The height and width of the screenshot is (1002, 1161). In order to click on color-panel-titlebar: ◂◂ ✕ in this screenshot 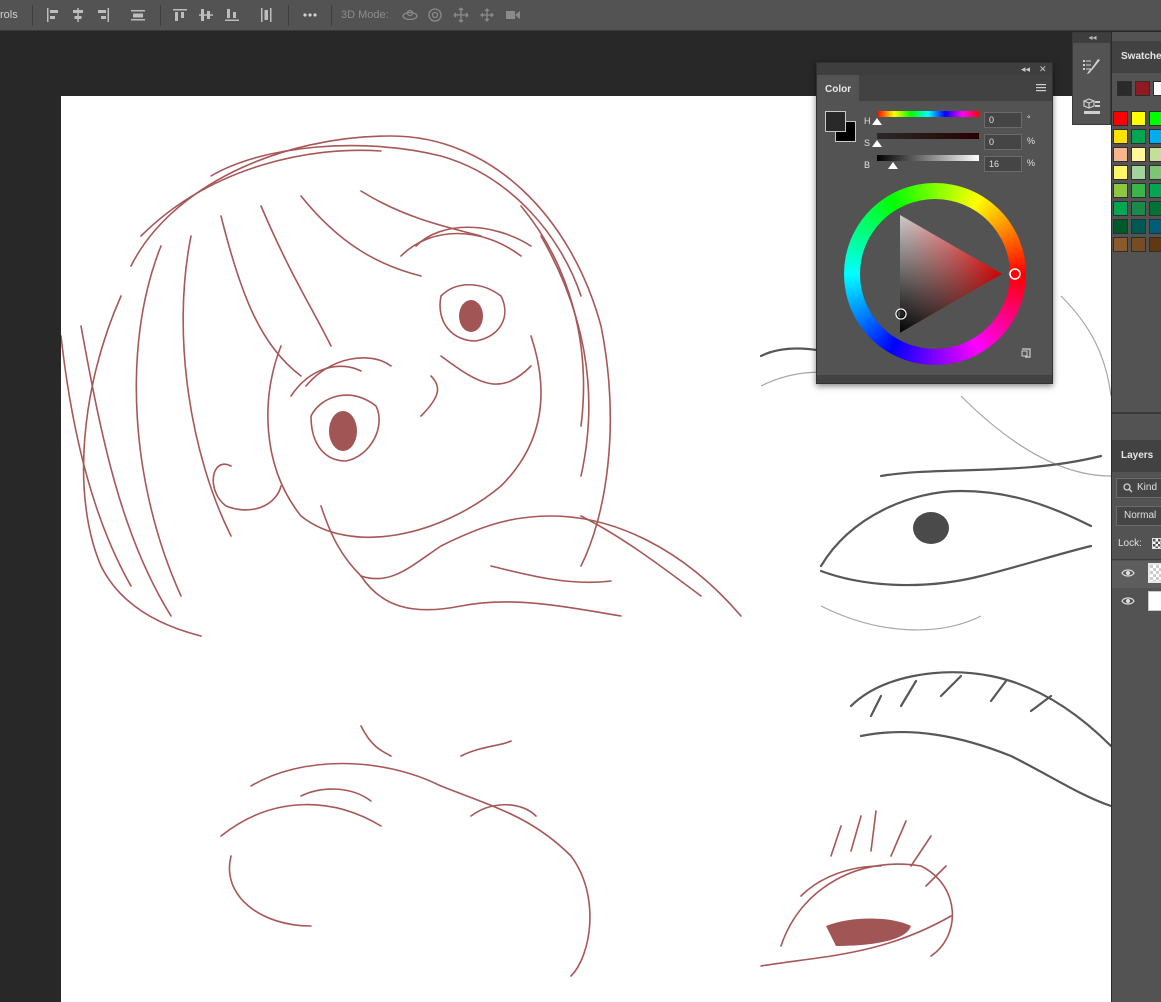, I will do `click(934, 69)`.